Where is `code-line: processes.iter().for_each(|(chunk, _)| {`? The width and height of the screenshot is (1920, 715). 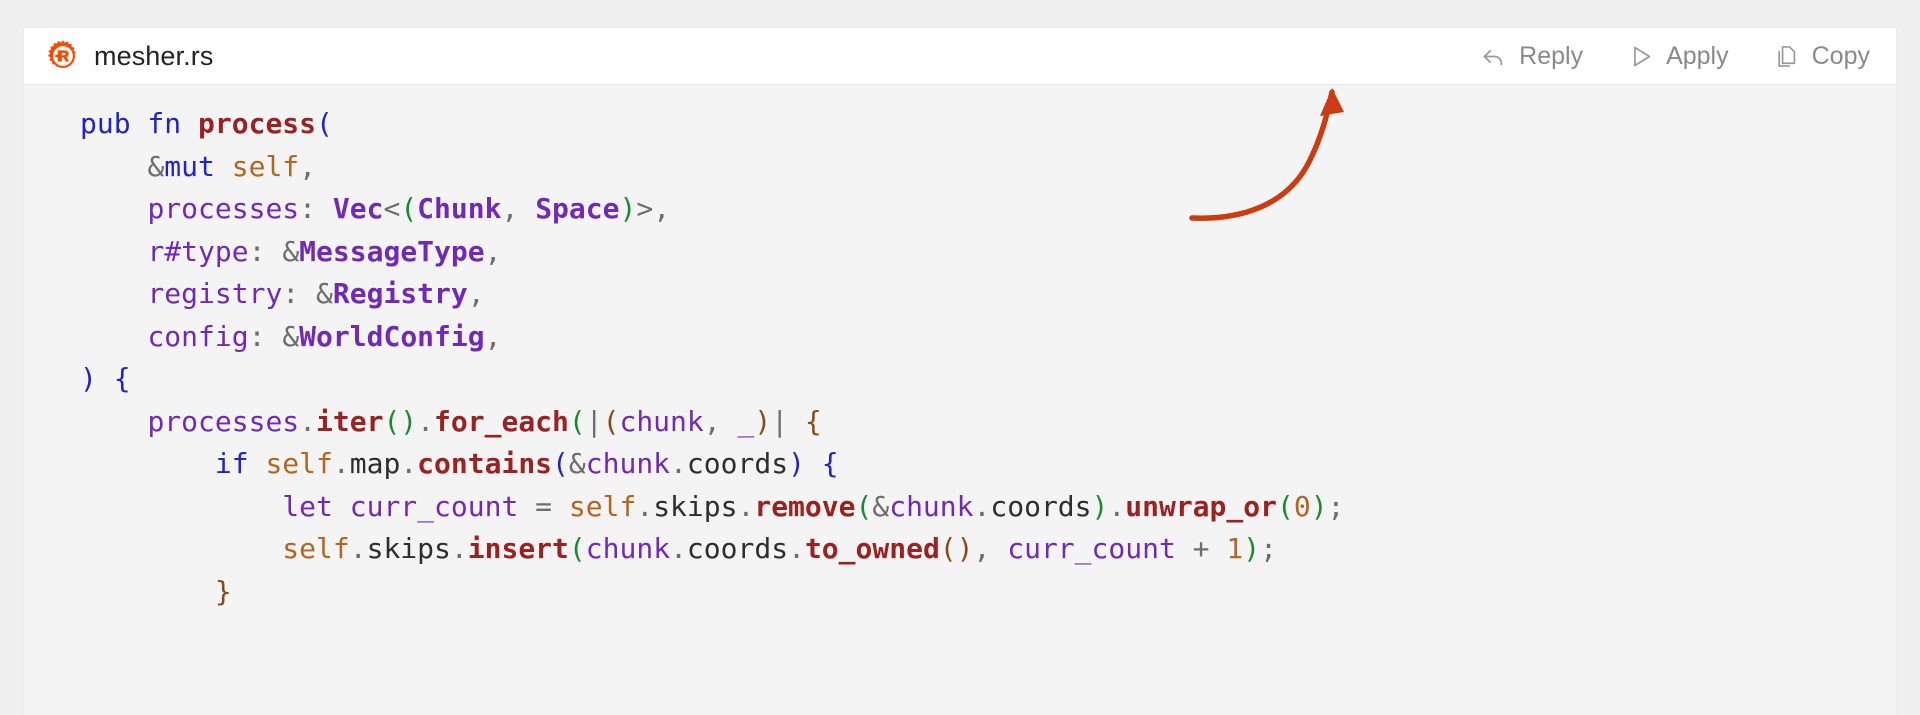
code-line: processes.iter().for_each(|(chunk, _)| { is located at coordinates (484, 421).